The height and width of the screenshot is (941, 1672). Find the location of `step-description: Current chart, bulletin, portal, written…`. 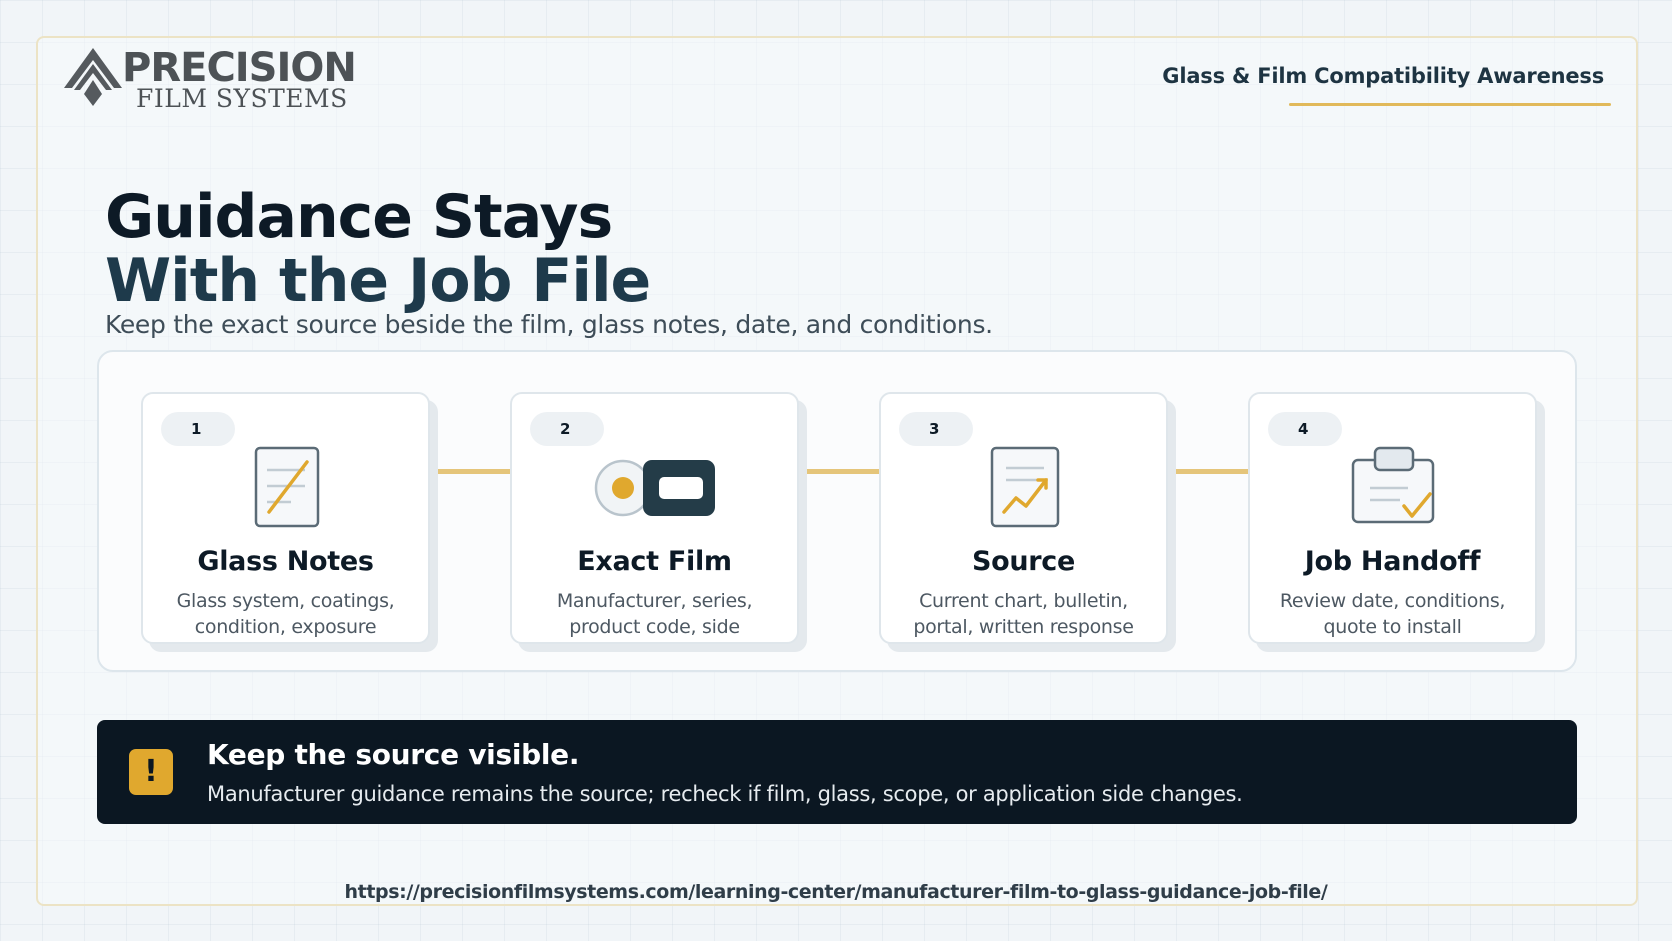

step-description: Current chart, bulletin, portal, written… is located at coordinates (1023, 614).